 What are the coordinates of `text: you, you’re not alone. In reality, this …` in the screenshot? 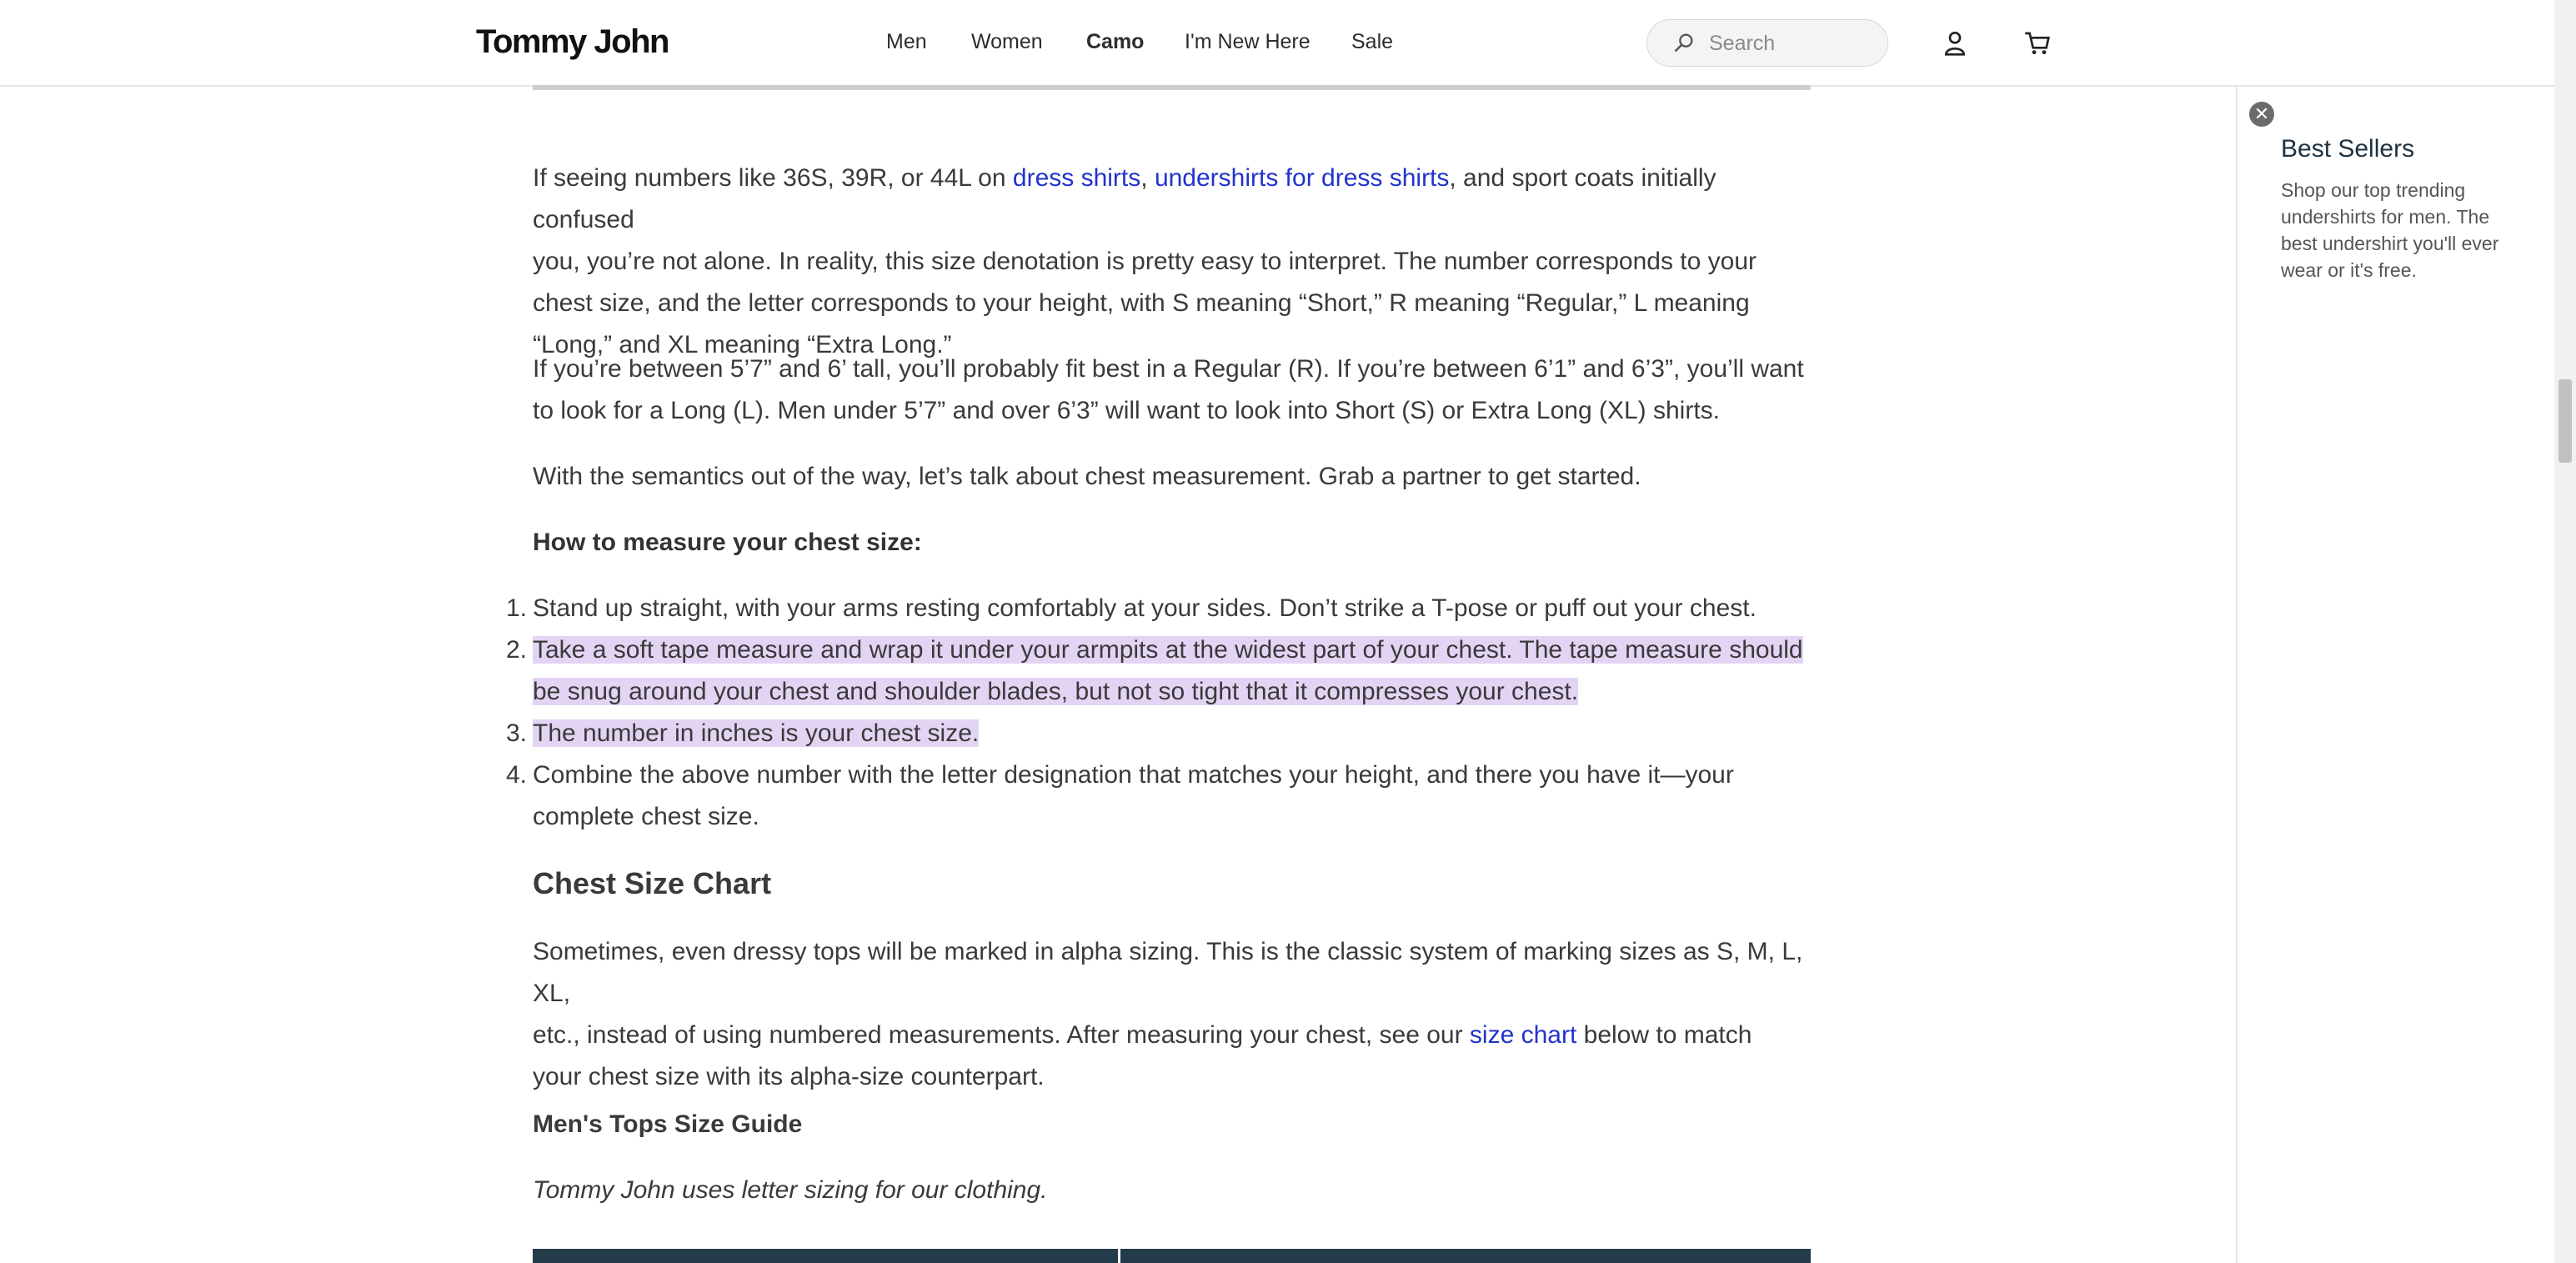 It's located at (1145, 261).